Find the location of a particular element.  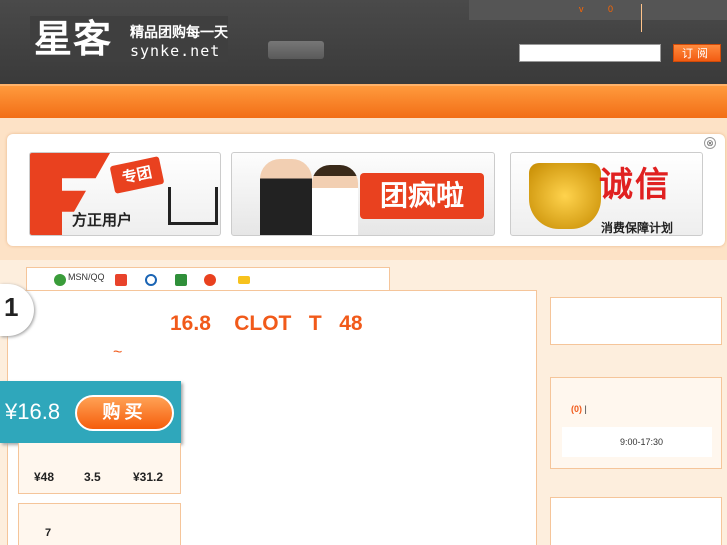

ad-founder-users: 专团 方正用户 is located at coordinates (125, 194).